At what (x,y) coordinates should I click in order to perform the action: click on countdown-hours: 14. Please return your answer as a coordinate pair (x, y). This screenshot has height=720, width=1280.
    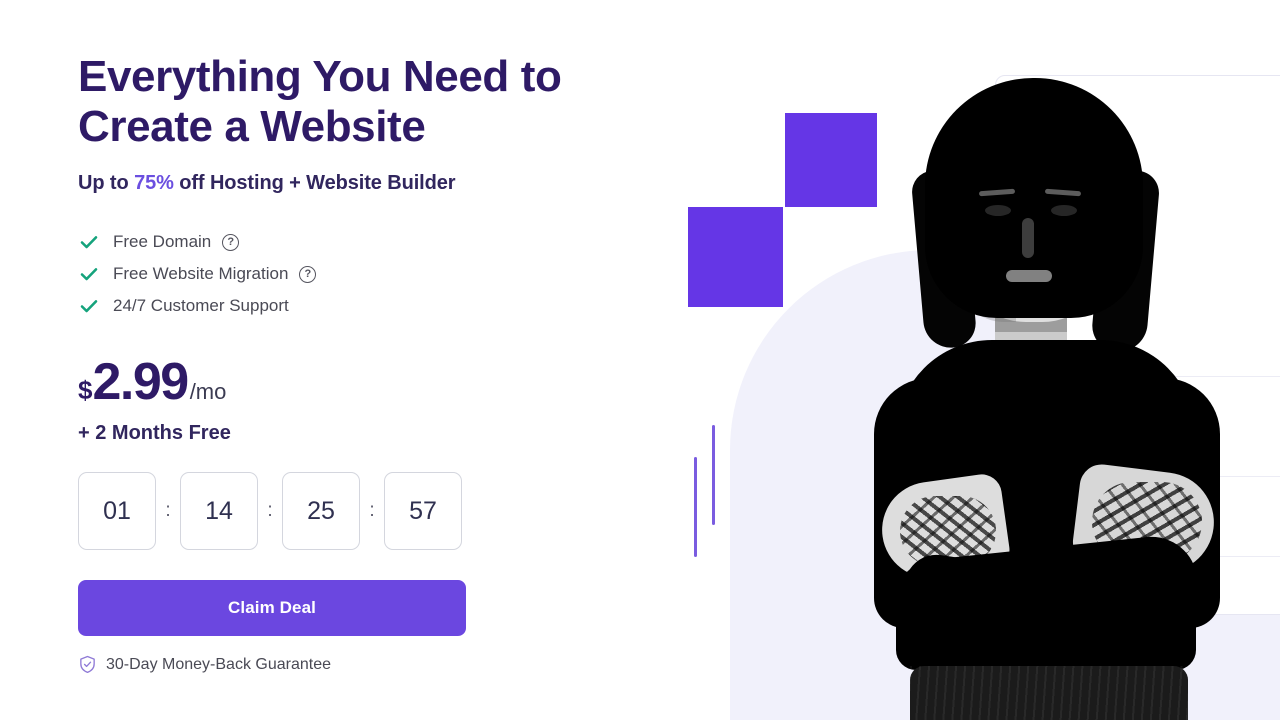
    Looking at the image, I should click on (219, 511).